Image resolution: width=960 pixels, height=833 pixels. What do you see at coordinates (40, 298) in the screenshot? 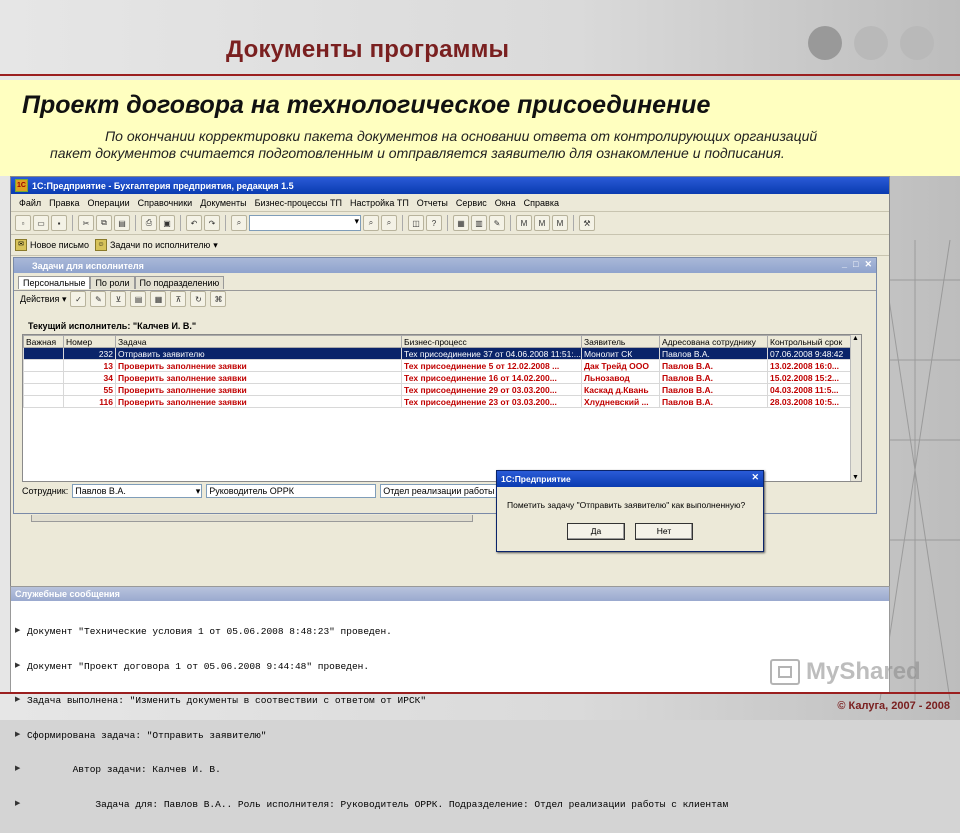
I see `actions-label: Действия` at bounding box center [40, 298].